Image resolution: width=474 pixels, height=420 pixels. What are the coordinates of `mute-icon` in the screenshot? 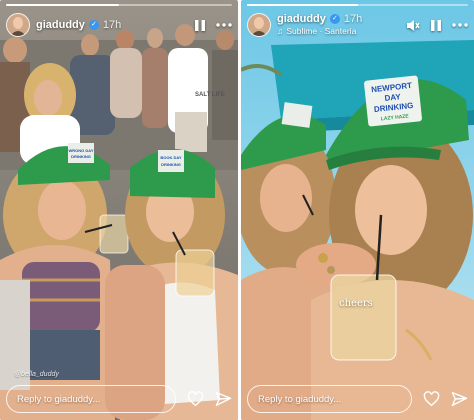 It's located at (413, 25).